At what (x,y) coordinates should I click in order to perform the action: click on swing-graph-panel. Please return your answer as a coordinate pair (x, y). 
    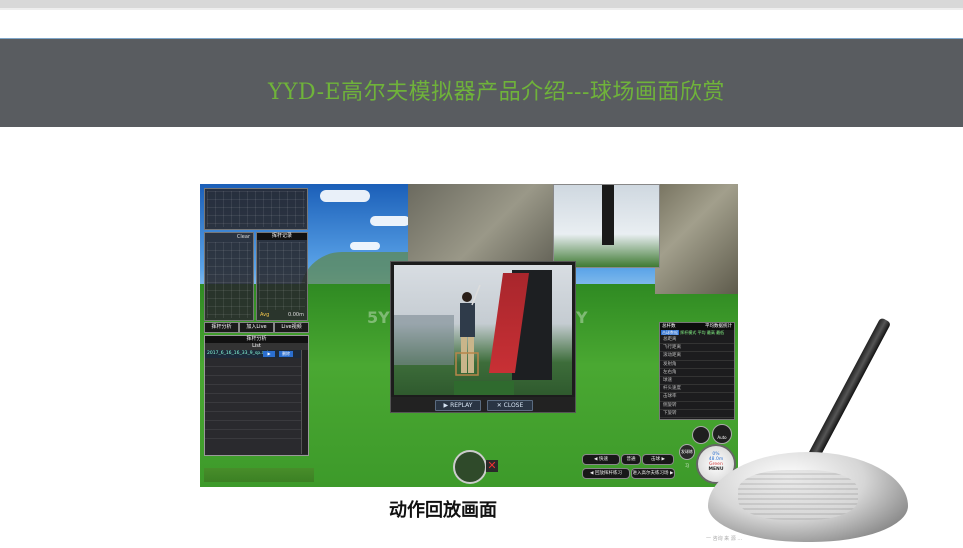
    Looking at the image, I should click on (256, 209).